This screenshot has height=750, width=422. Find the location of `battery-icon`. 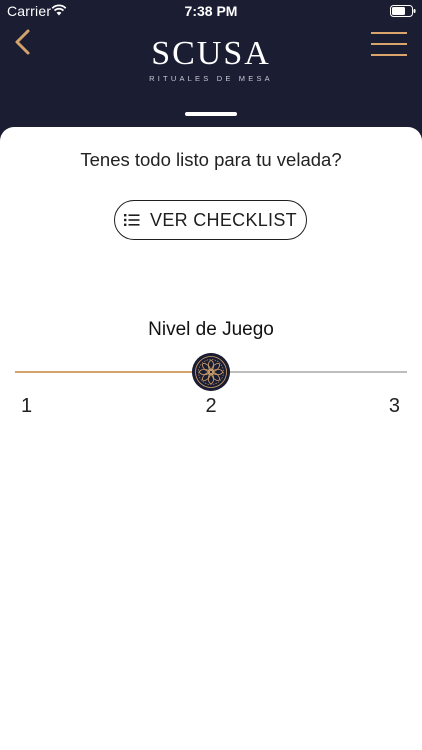

battery-icon is located at coordinates (403, 11).